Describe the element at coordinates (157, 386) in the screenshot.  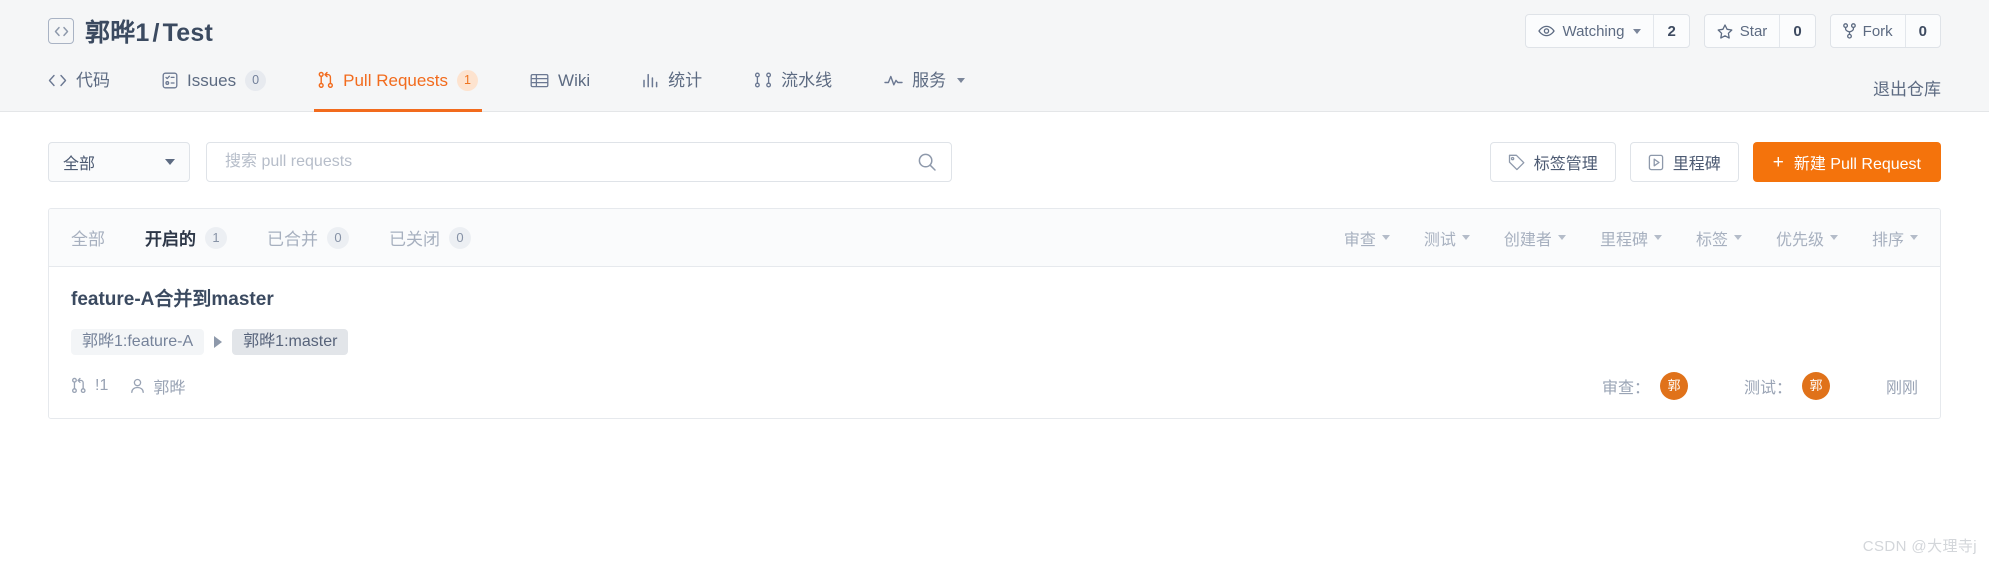
I see `pr-author-chunk: 郭晔` at that location.